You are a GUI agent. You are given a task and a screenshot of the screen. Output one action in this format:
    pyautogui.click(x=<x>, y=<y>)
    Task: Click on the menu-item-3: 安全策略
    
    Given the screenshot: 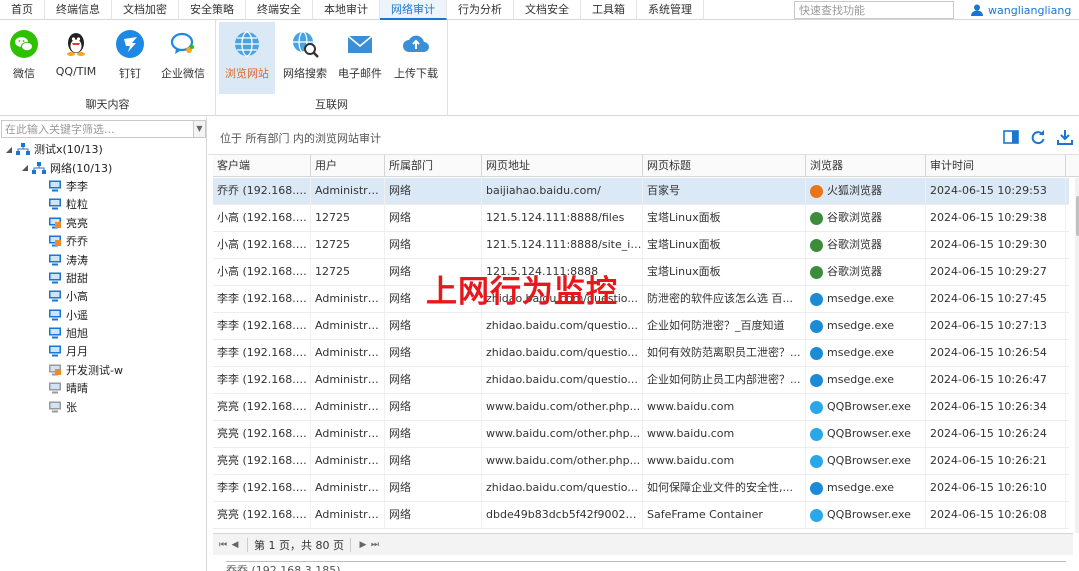 What is the action you would take?
    pyautogui.click(x=212, y=10)
    